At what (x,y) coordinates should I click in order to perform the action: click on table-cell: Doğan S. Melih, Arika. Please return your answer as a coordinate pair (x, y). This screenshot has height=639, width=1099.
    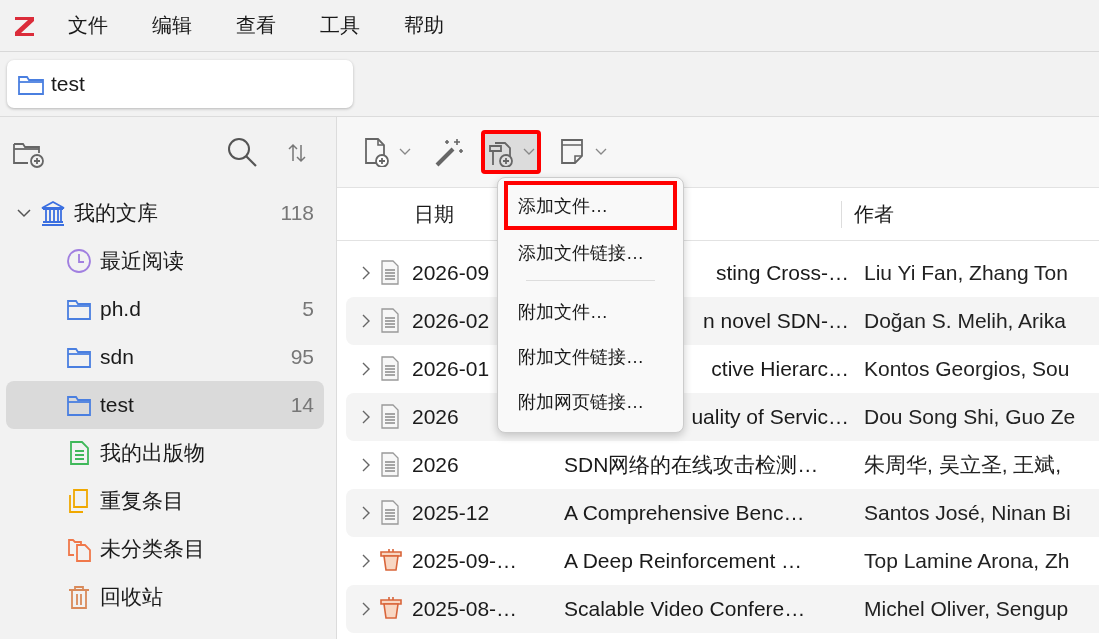
    Looking at the image, I should click on (965, 321).